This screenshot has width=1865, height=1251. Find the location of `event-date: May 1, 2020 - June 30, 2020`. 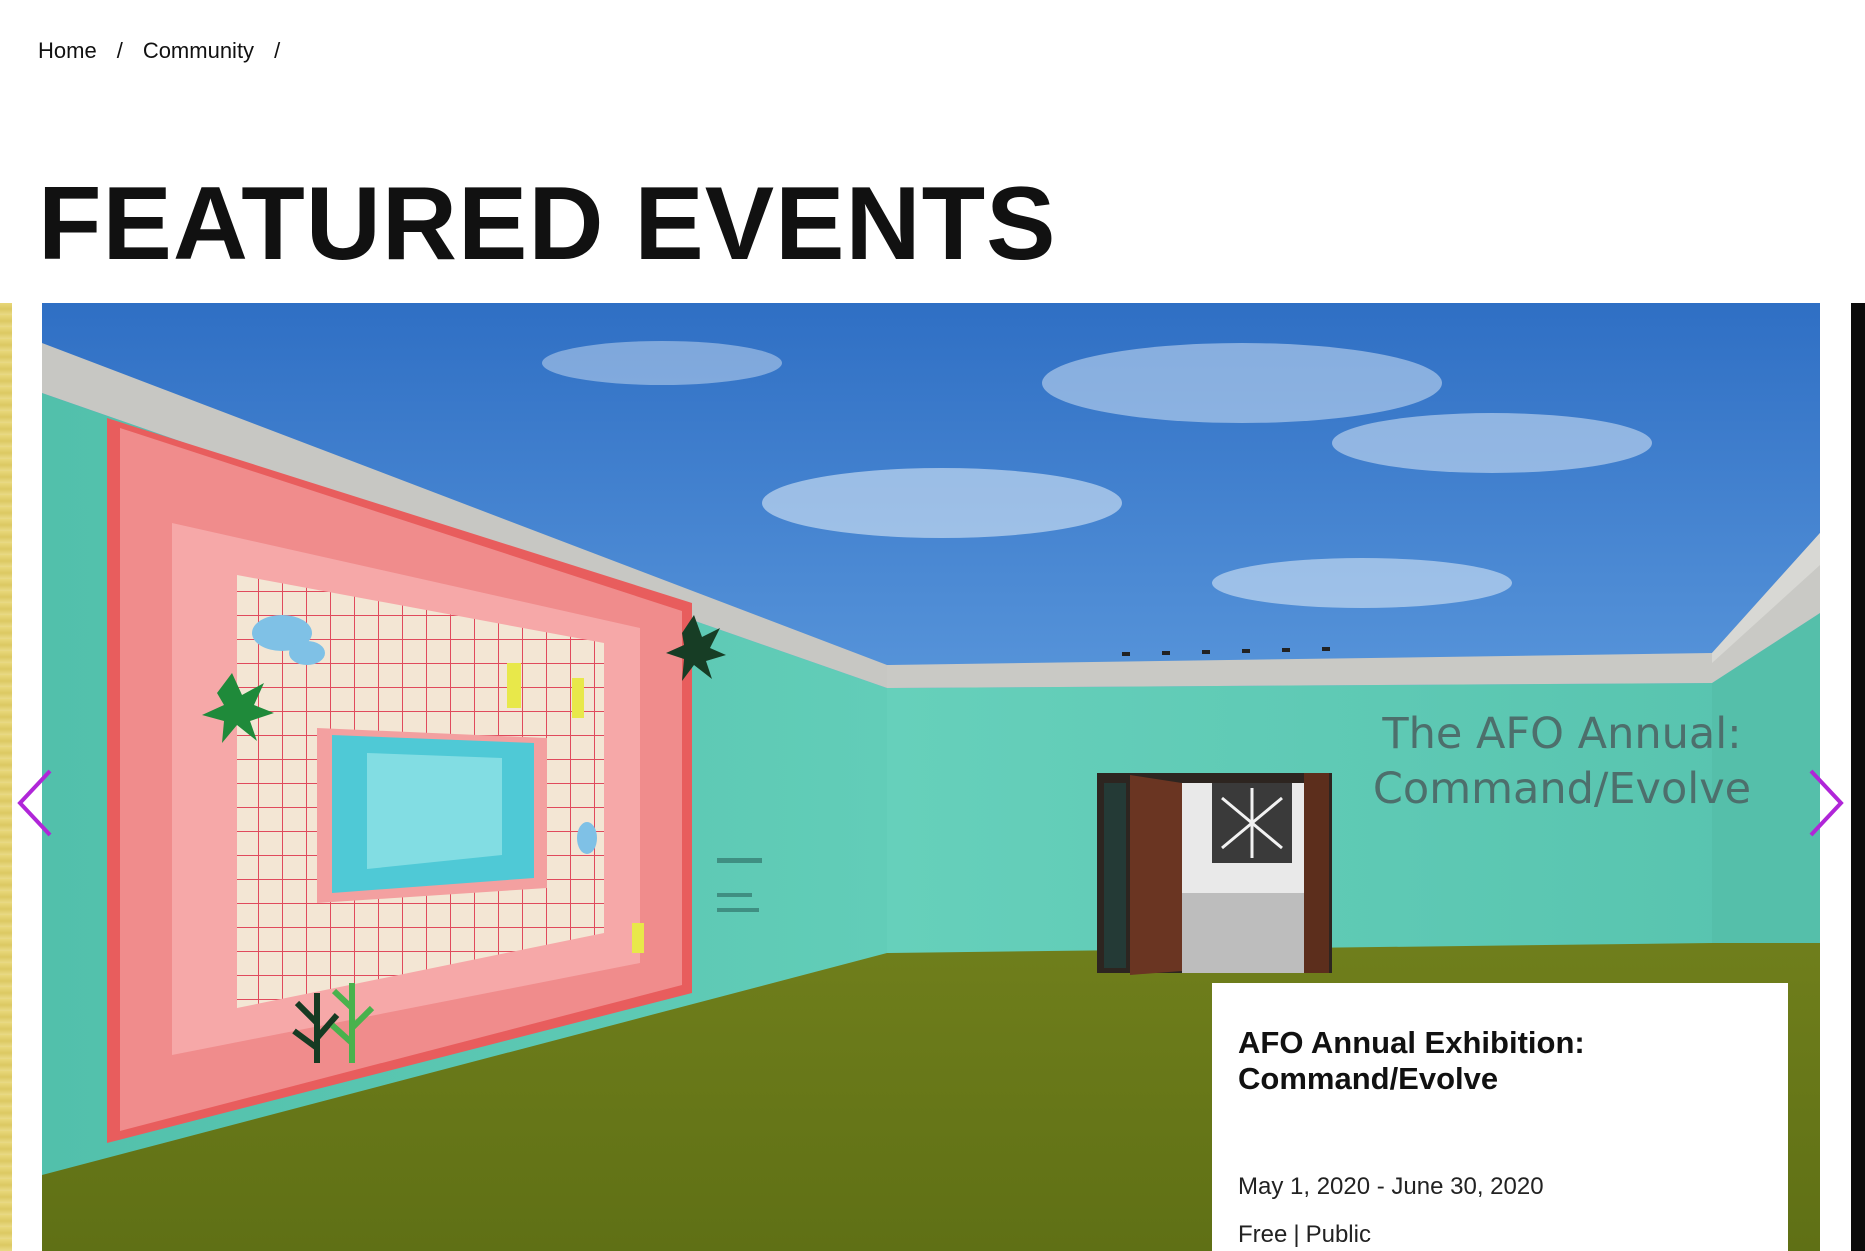

event-date: May 1, 2020 - June 30, 2020 is located at coordinates (1391, 1186).